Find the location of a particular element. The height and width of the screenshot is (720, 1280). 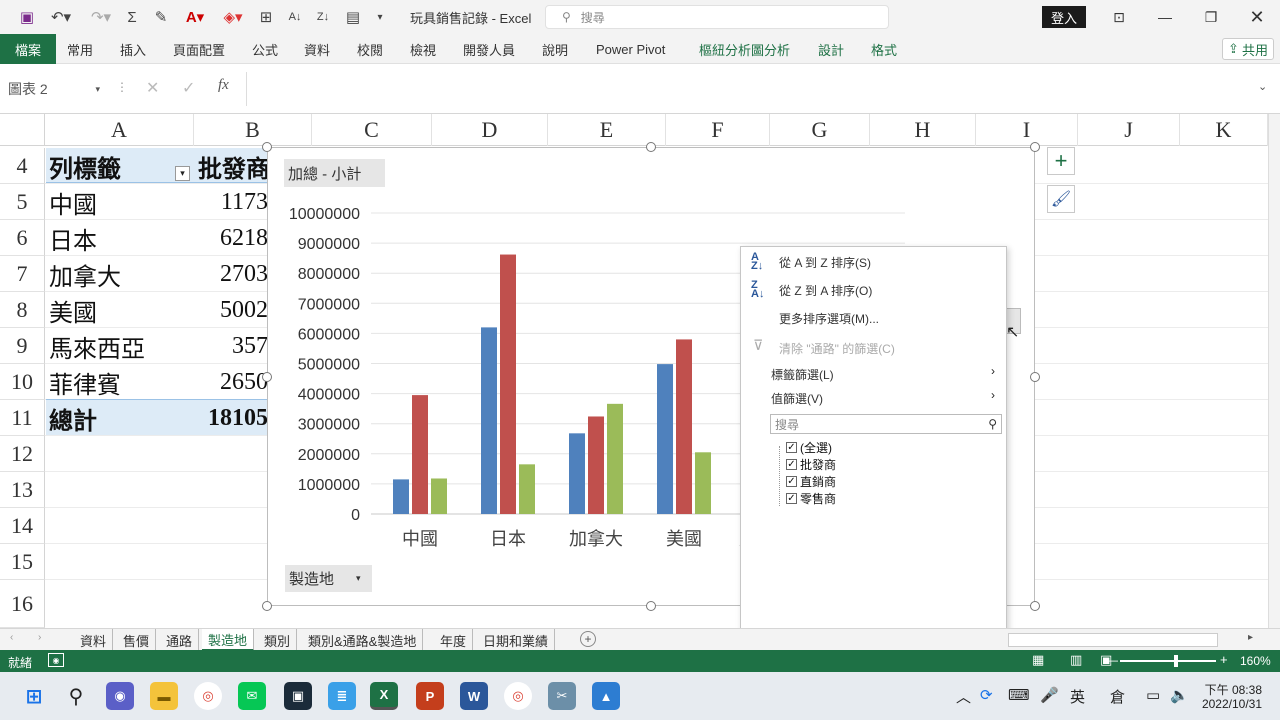

save-icon: ▣ is located at coordinates (27, 17).